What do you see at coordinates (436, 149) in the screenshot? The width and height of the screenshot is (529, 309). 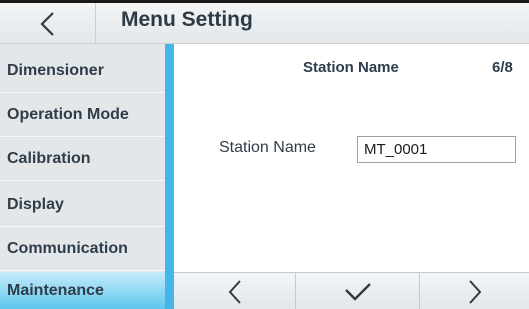 I see `station-name-input` at bounding box center [436, 149].